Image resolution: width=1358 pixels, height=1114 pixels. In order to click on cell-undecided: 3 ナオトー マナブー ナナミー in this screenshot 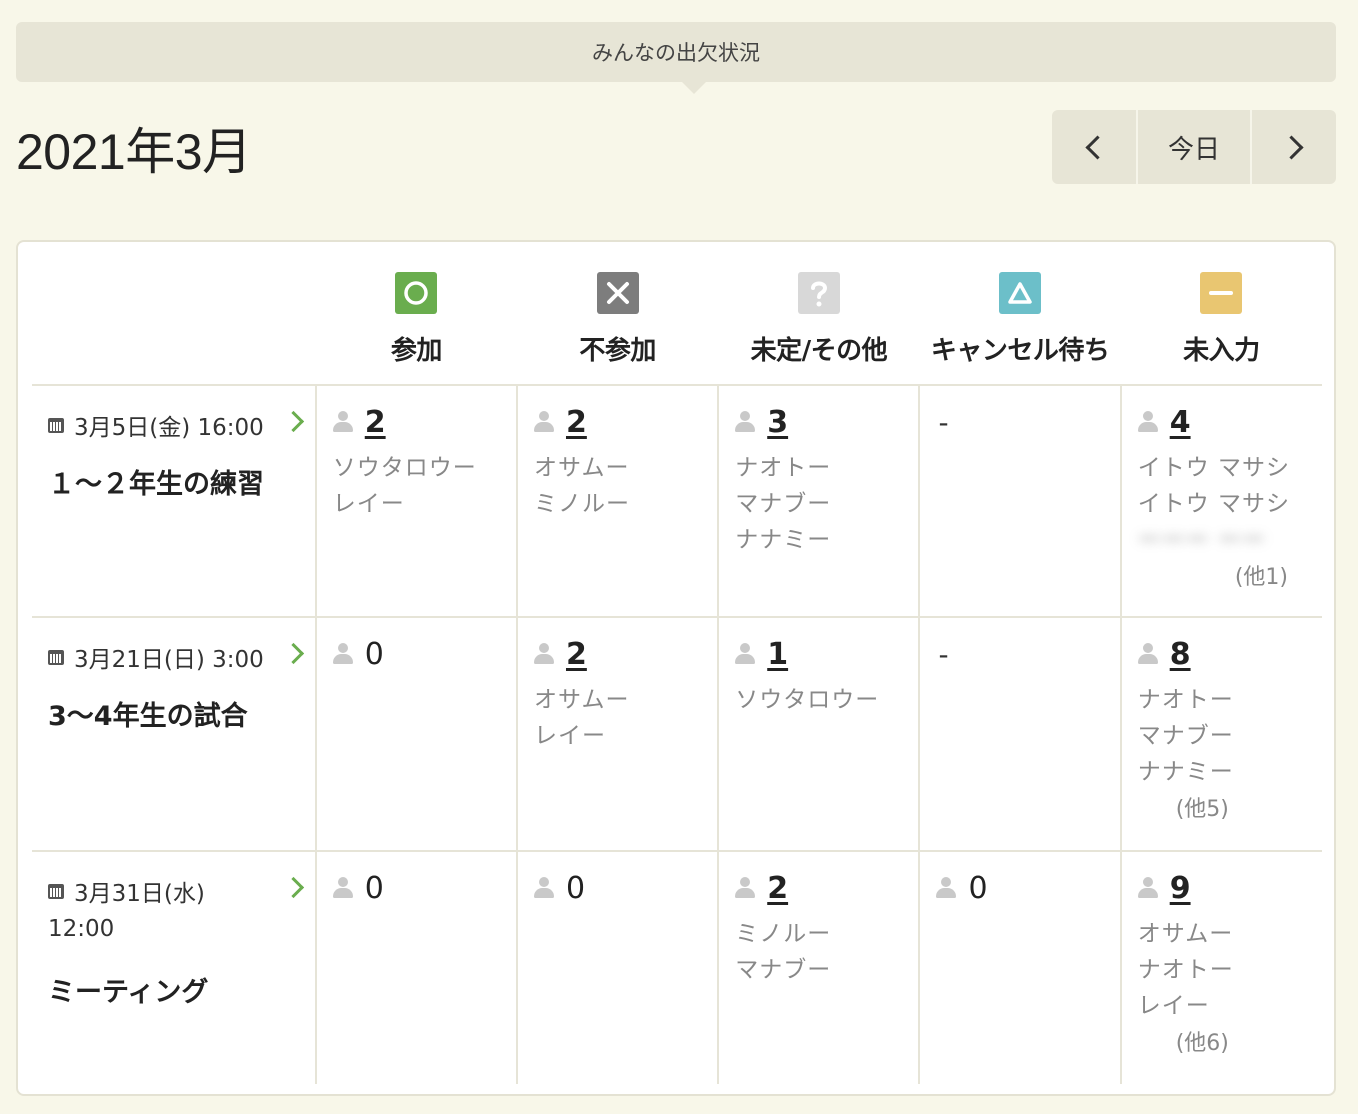, I will do `click(818, 500)`.